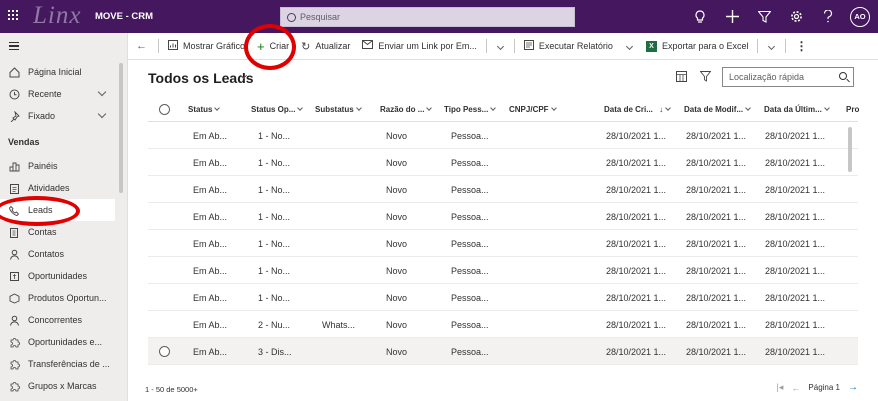  I want to click on sidebar-scrollbar, so click(121, 128).